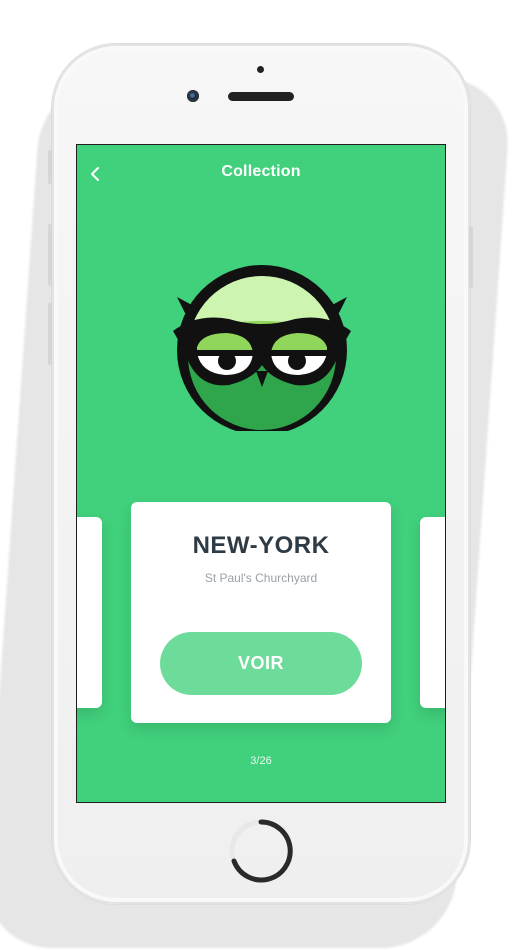 The width and height of the screenshot is (526, 950). I want to click on owl-logo, so click(262, 348).